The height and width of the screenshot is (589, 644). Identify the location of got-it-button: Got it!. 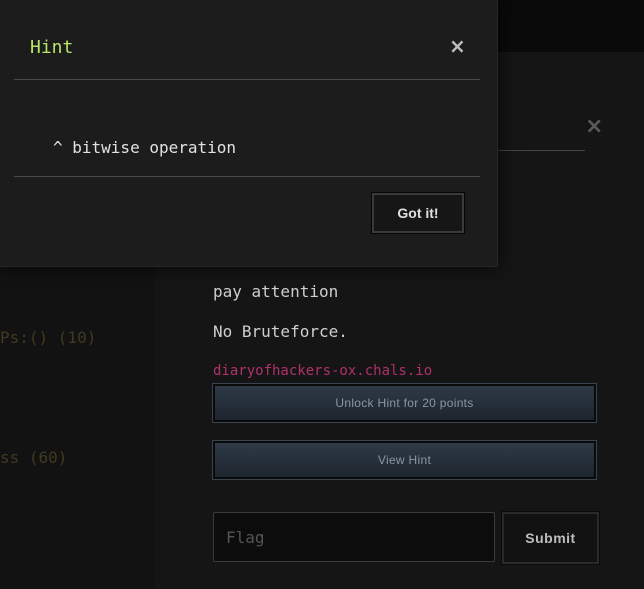
(418, 213).